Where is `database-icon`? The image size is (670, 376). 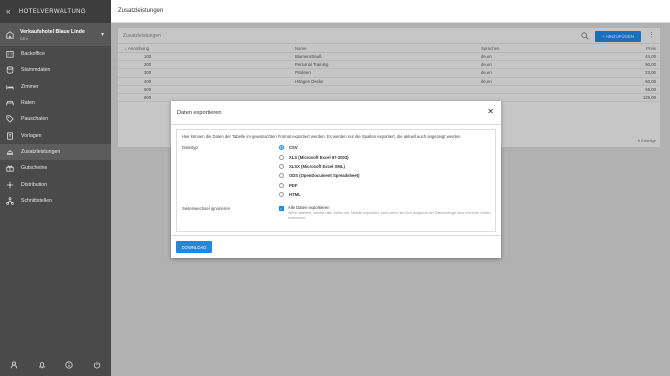 database-icon is located at coordinates (10, 70).